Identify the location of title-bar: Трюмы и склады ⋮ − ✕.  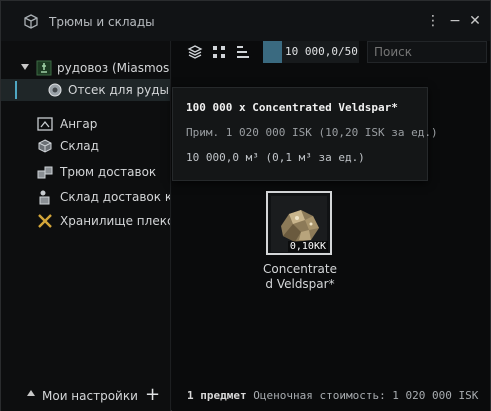
(245, 21).